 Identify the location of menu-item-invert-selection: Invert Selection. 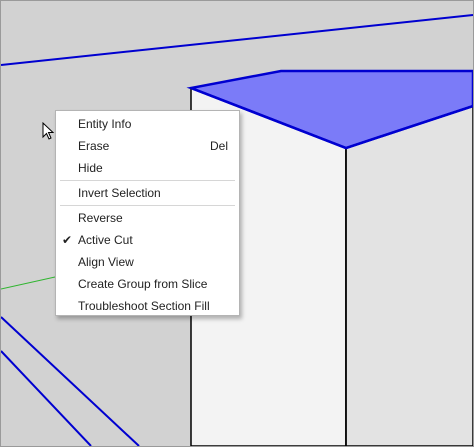
(147, 193).